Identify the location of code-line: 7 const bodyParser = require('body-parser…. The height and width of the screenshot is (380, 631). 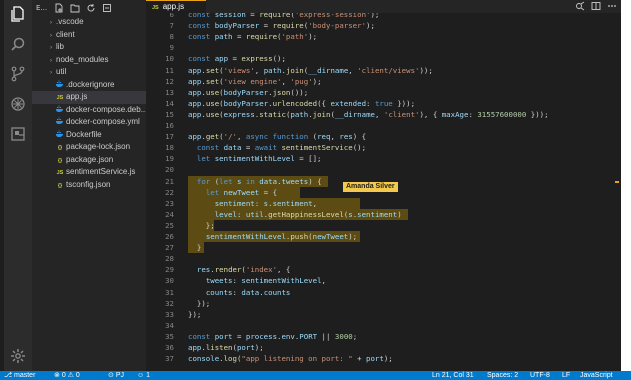
(383, 25).